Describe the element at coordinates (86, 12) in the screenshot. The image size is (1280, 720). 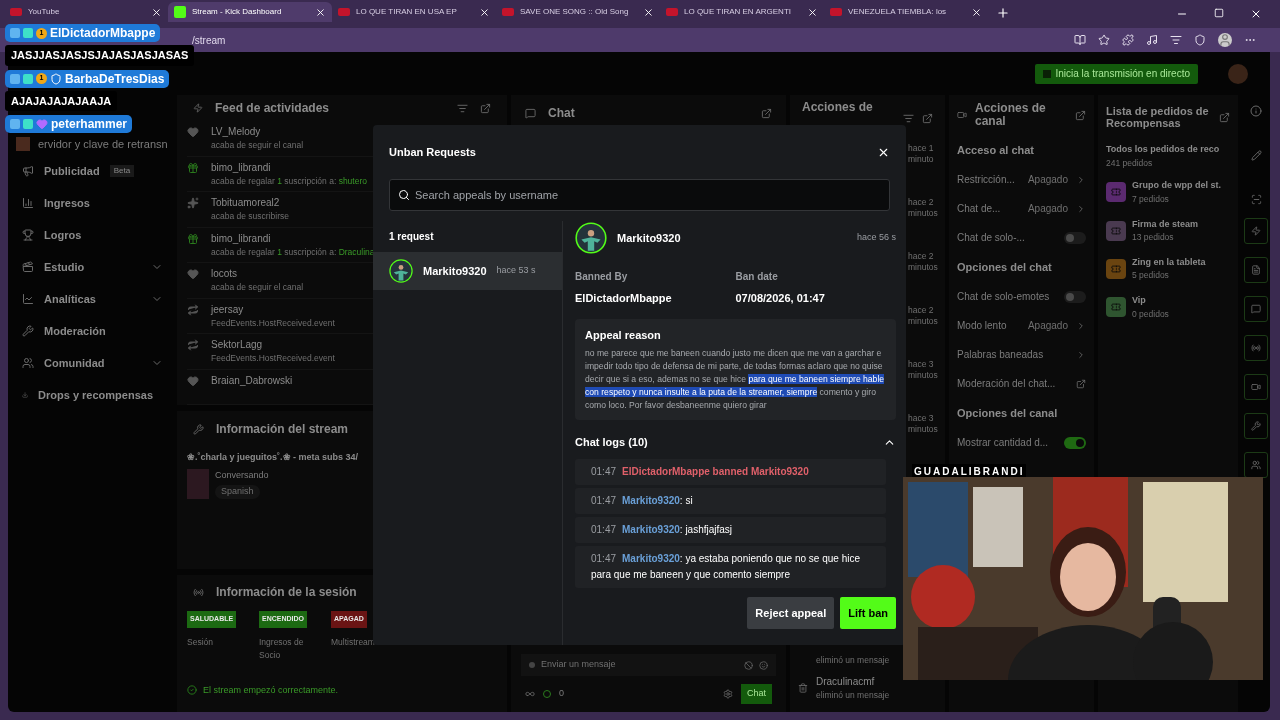
I see `browser-tab: YouTube` at that location.